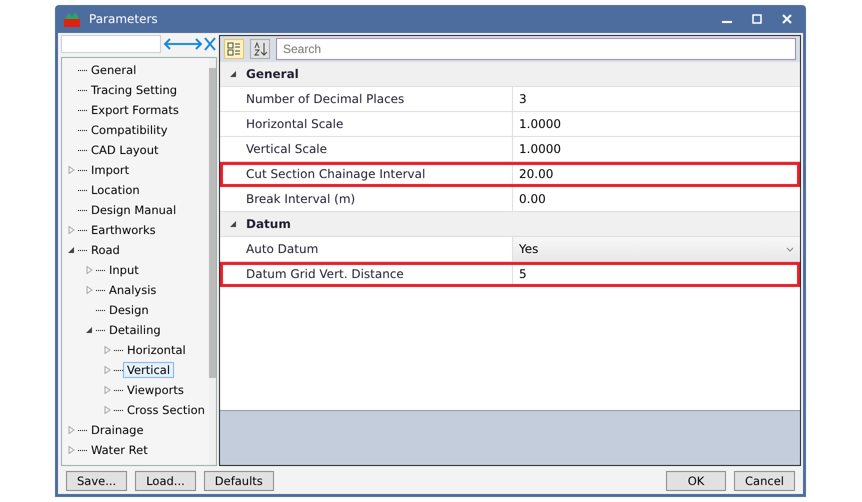  Describe the element at coordinates (268, 224) in the screenshot. I see `category-title: Datum` at that location.